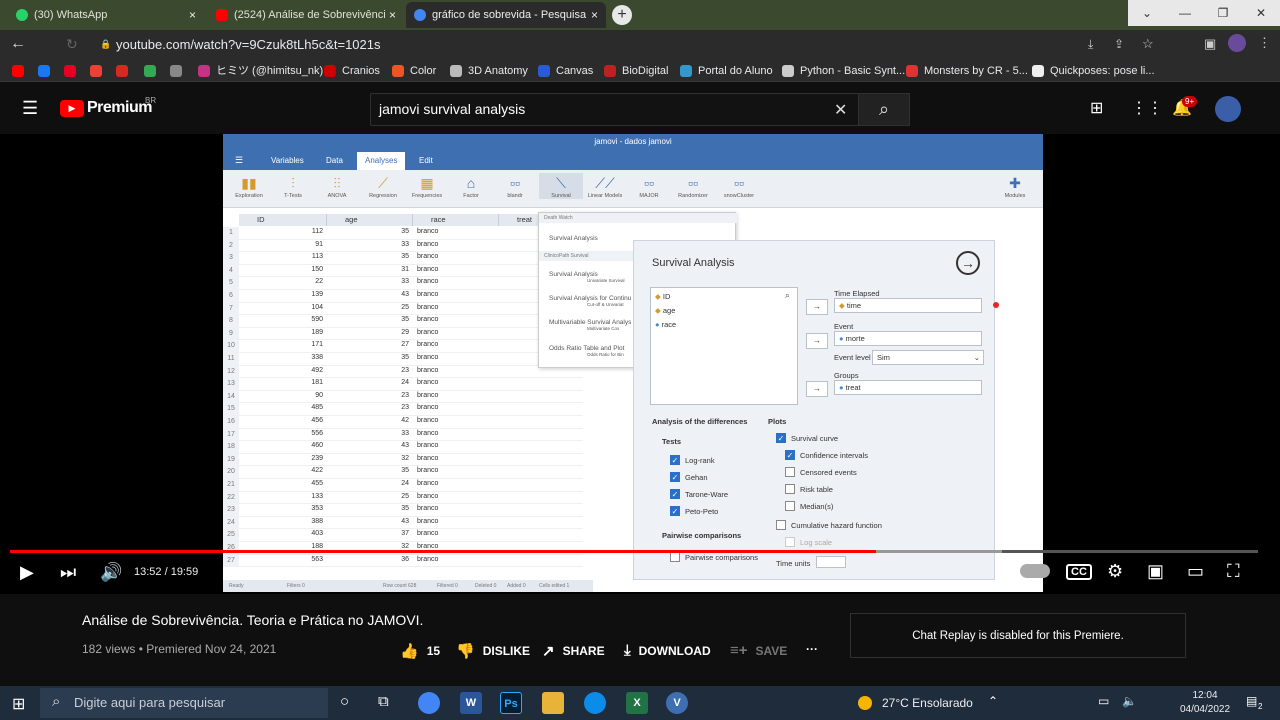  I want to click on table-cell: 4, so click(231, 270).